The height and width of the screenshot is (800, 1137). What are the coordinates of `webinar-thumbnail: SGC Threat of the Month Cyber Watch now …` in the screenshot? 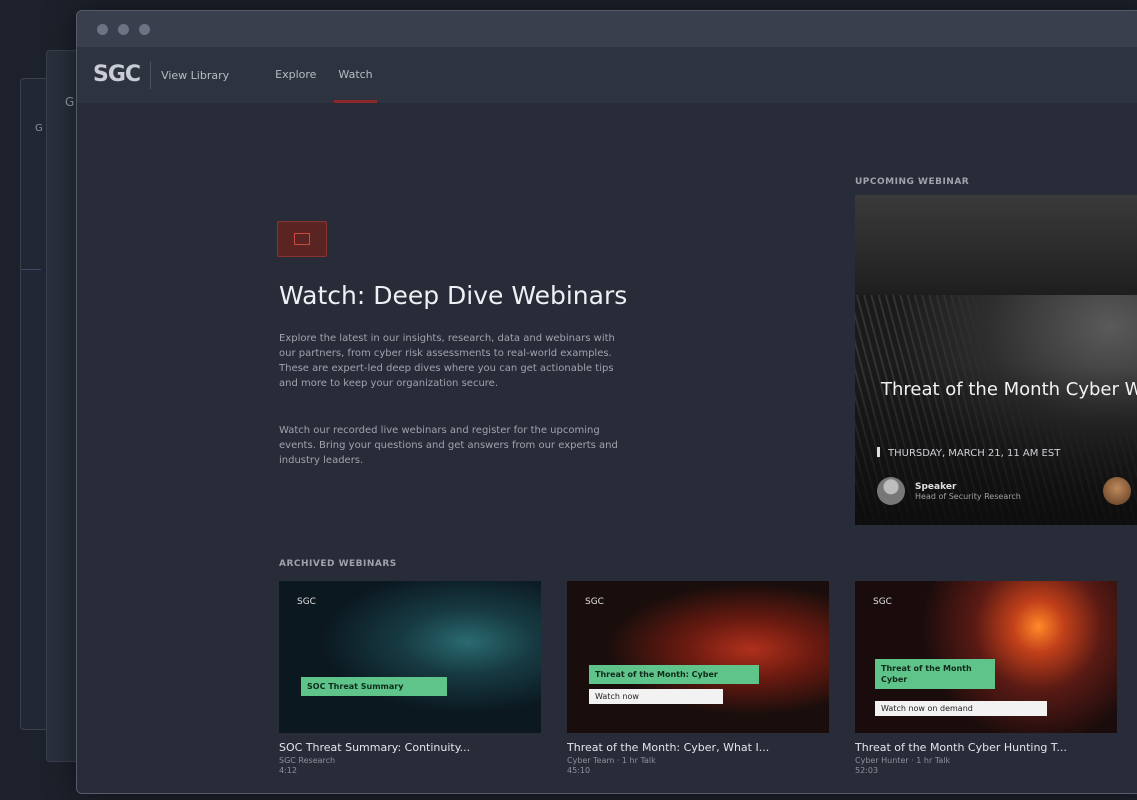 It's located at (986, 657).